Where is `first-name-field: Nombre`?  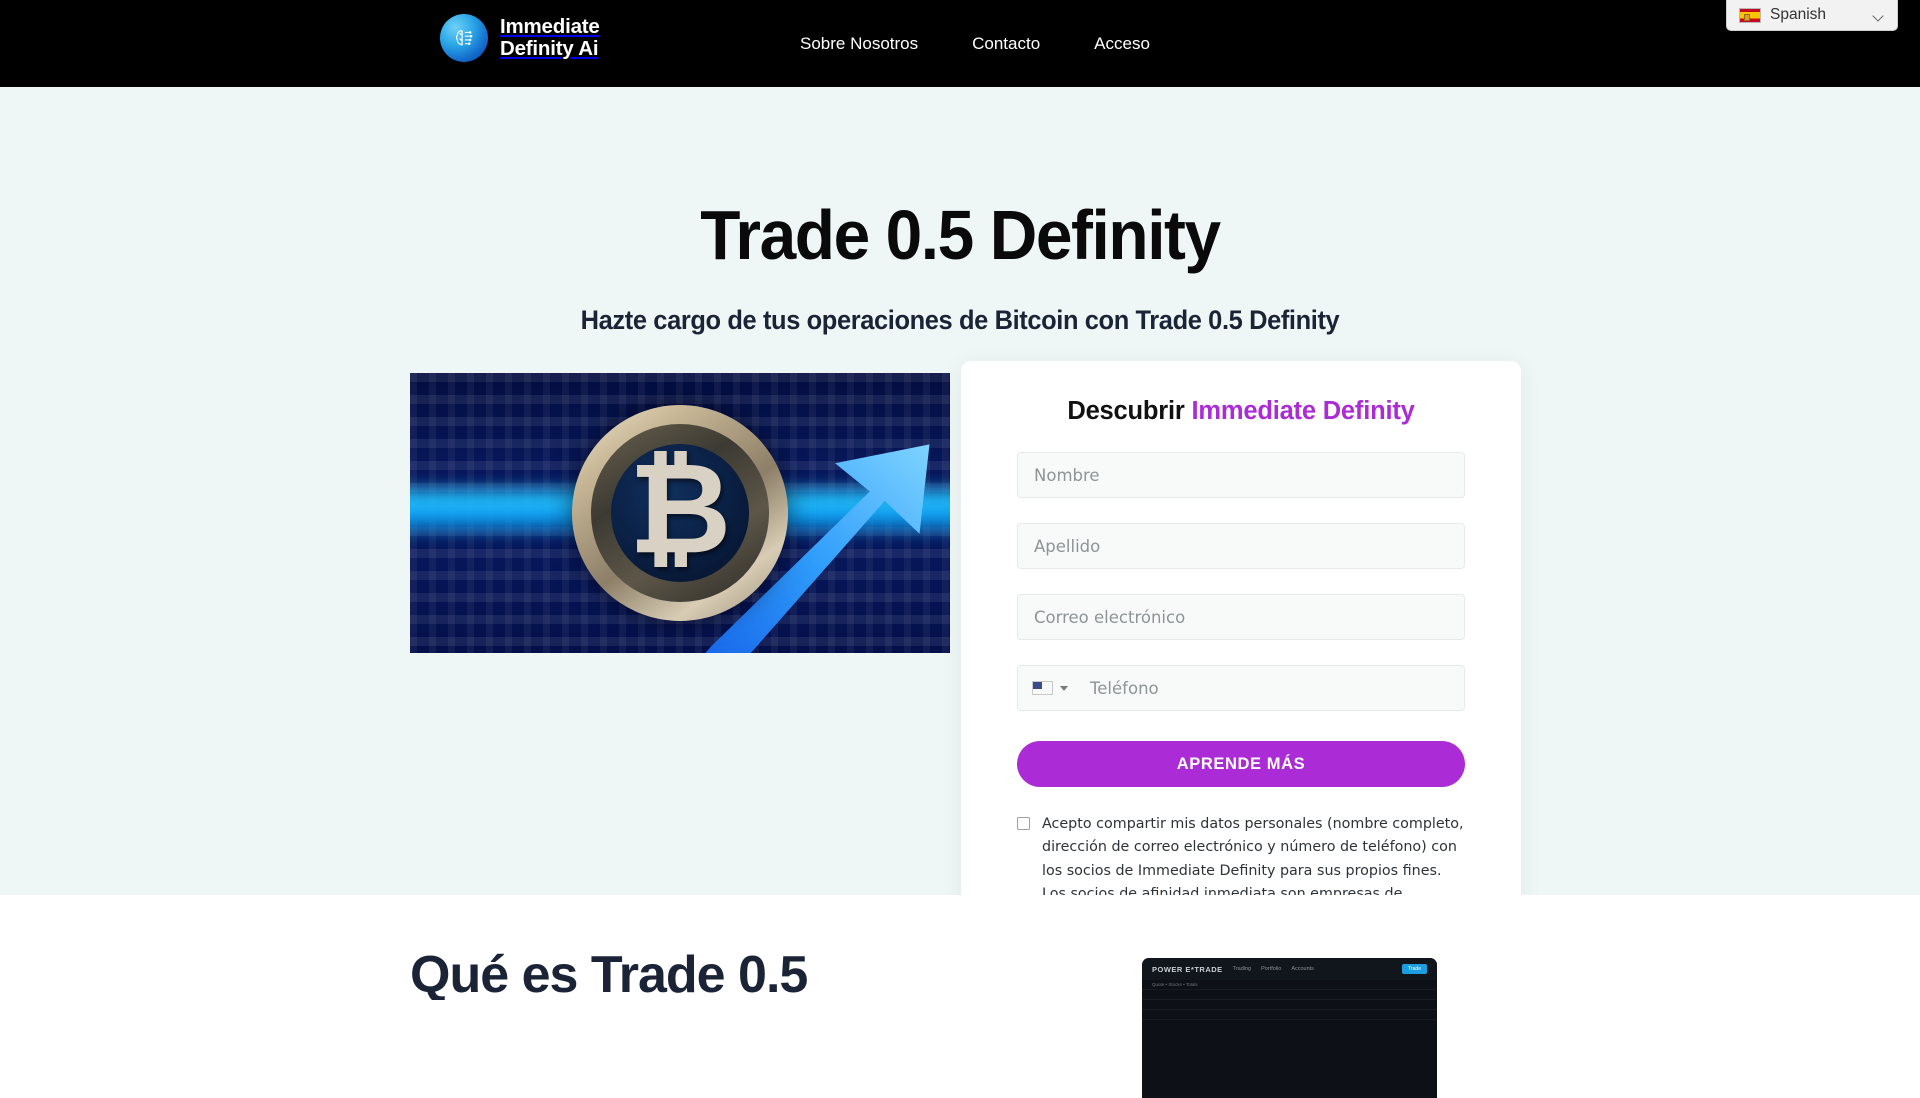
first-name-field: Nombre is located at coordinates (1241, 475).